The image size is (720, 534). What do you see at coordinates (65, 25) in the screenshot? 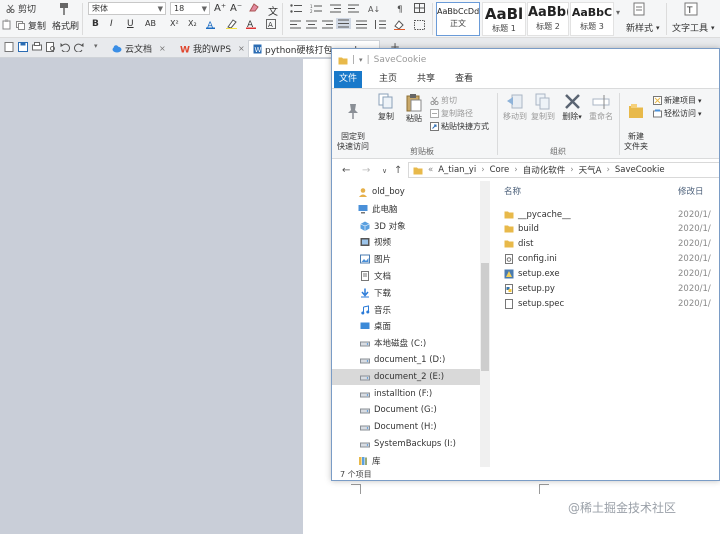
I see `wps-format-painter-button: 格式刷` at bounding box center [65, 25].